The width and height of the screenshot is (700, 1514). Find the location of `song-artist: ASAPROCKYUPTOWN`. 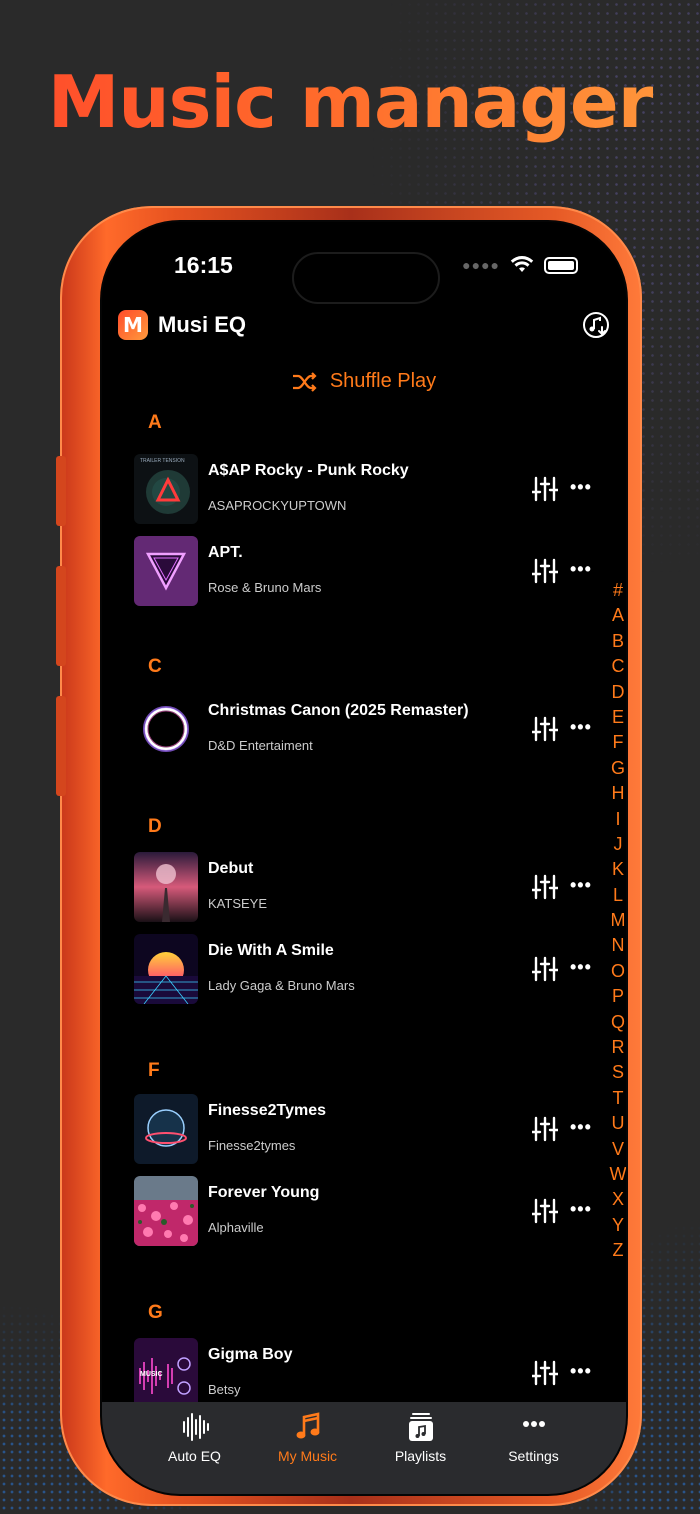

song-artist: ASAPROCKYUPTOWN is located at coordinates (277, 505).